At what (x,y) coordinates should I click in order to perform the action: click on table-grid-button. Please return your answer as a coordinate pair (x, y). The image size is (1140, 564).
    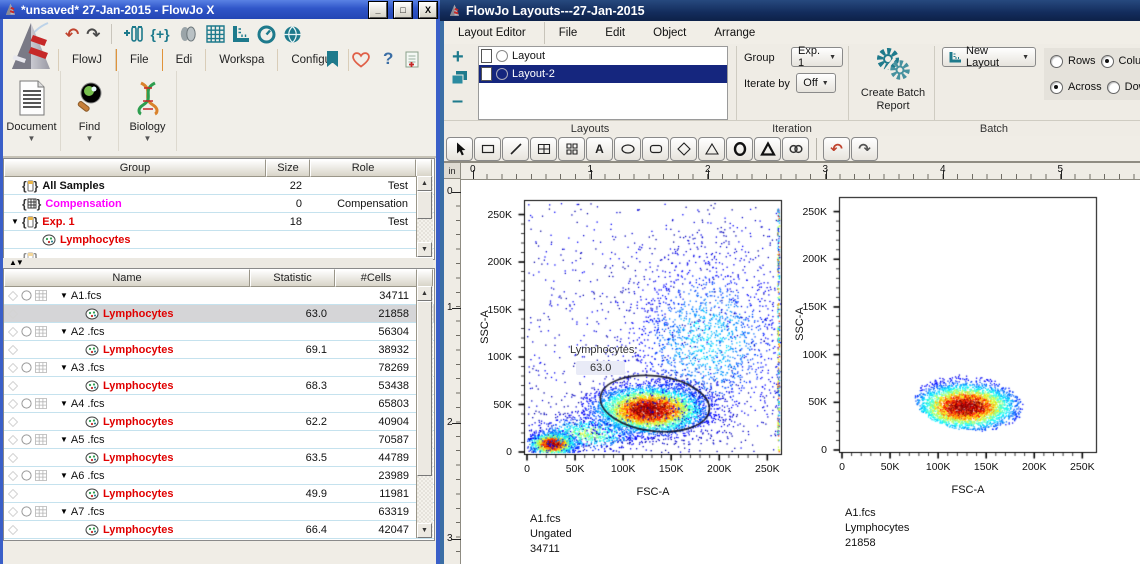
    Looking at the image, I should click on (215, 34).